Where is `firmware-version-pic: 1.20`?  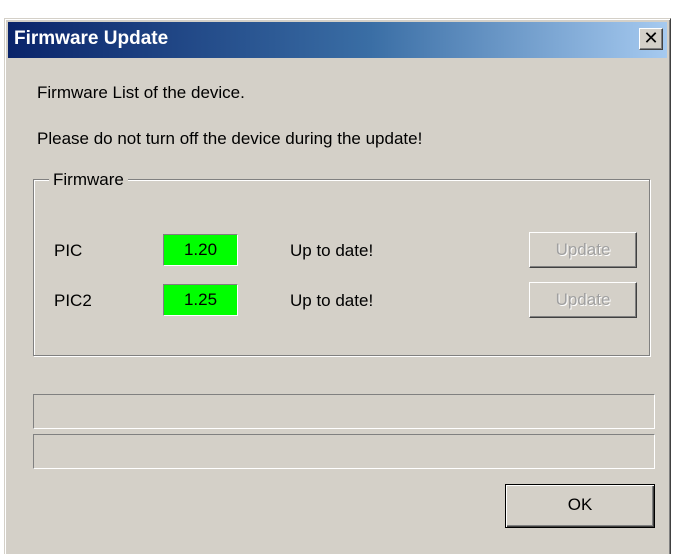 firmware-version-pic: 1.20 is located at coordinates (200, 250).